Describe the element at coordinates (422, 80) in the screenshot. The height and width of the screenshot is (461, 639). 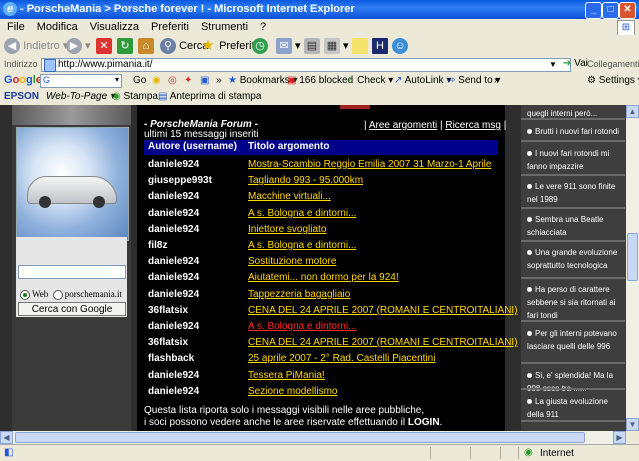
I see `autolink-button: ↗ AutoLink ▾` at that location.